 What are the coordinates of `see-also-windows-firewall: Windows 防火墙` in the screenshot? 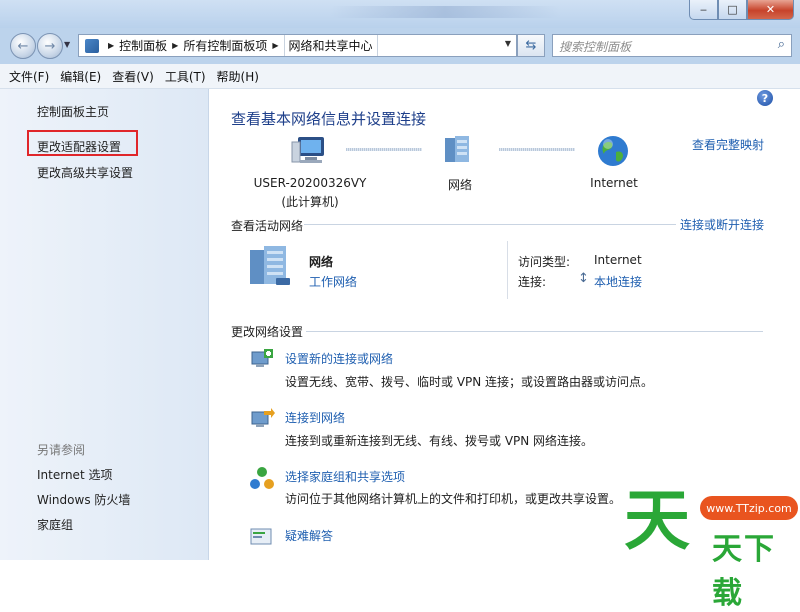 It's located at (83, 499).